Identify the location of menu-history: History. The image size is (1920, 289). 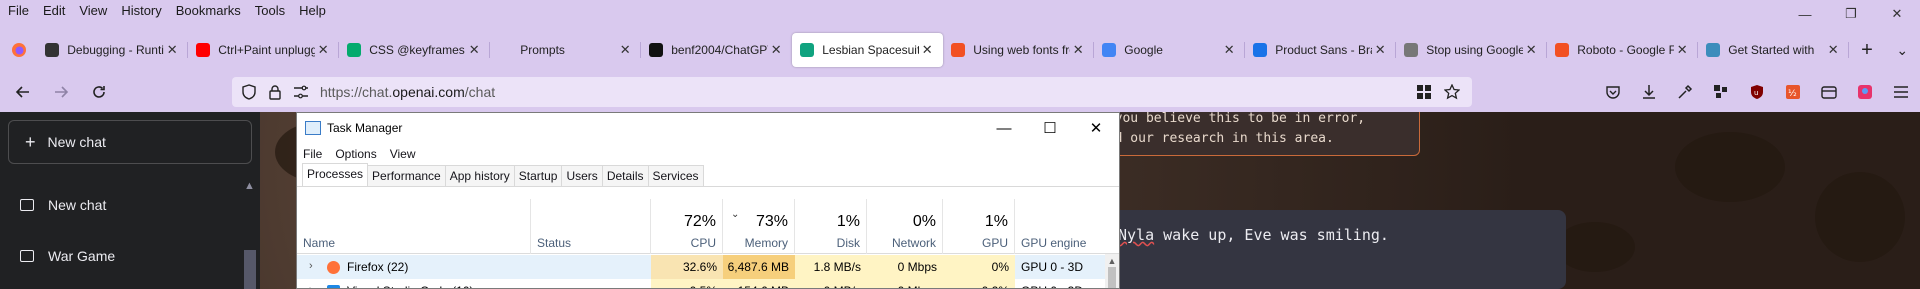
(141, 10).